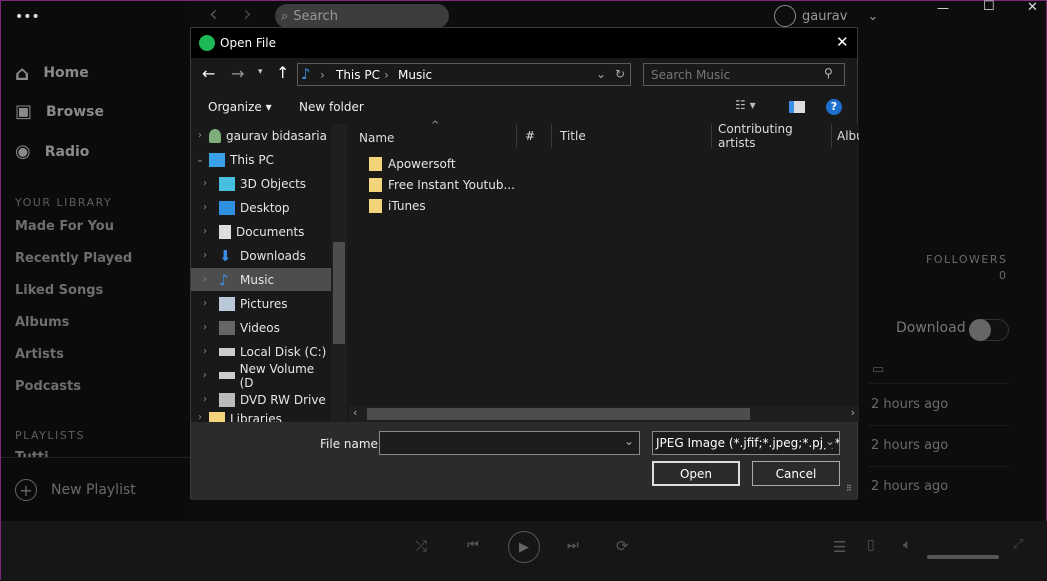 This screenshot has width=1047, height=581. I want to click on window-close-button: ✕, so click(1032, 7).